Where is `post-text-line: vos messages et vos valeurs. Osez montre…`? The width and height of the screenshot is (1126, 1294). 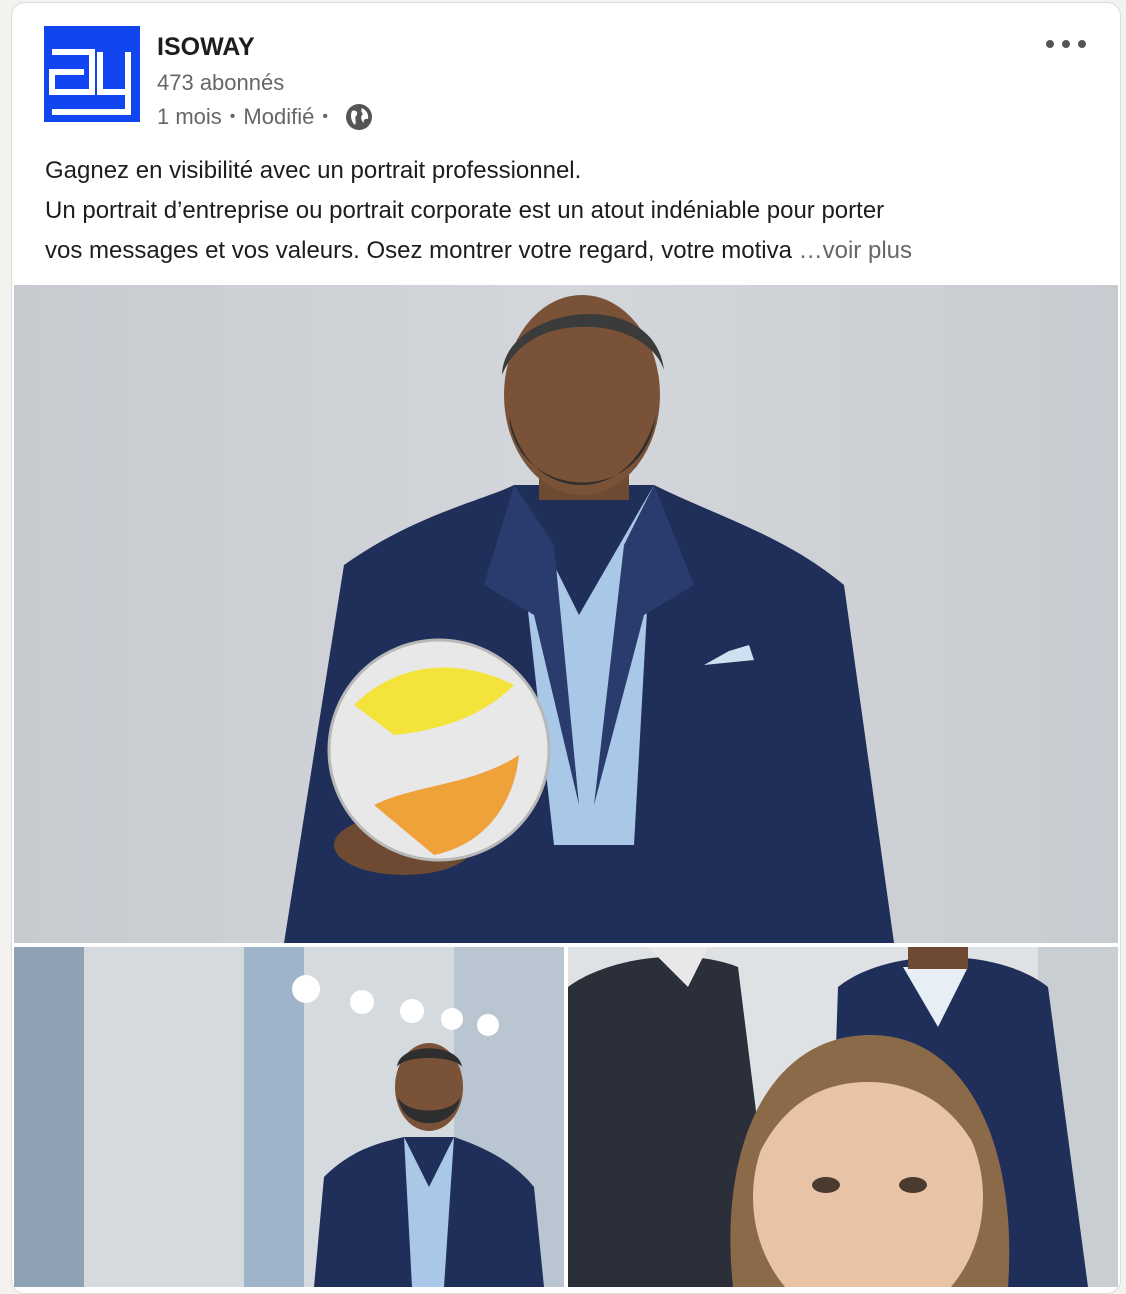 post-text-line: vos messages et vos valeurs. Osez montre… is located at coordinates (418, 250).